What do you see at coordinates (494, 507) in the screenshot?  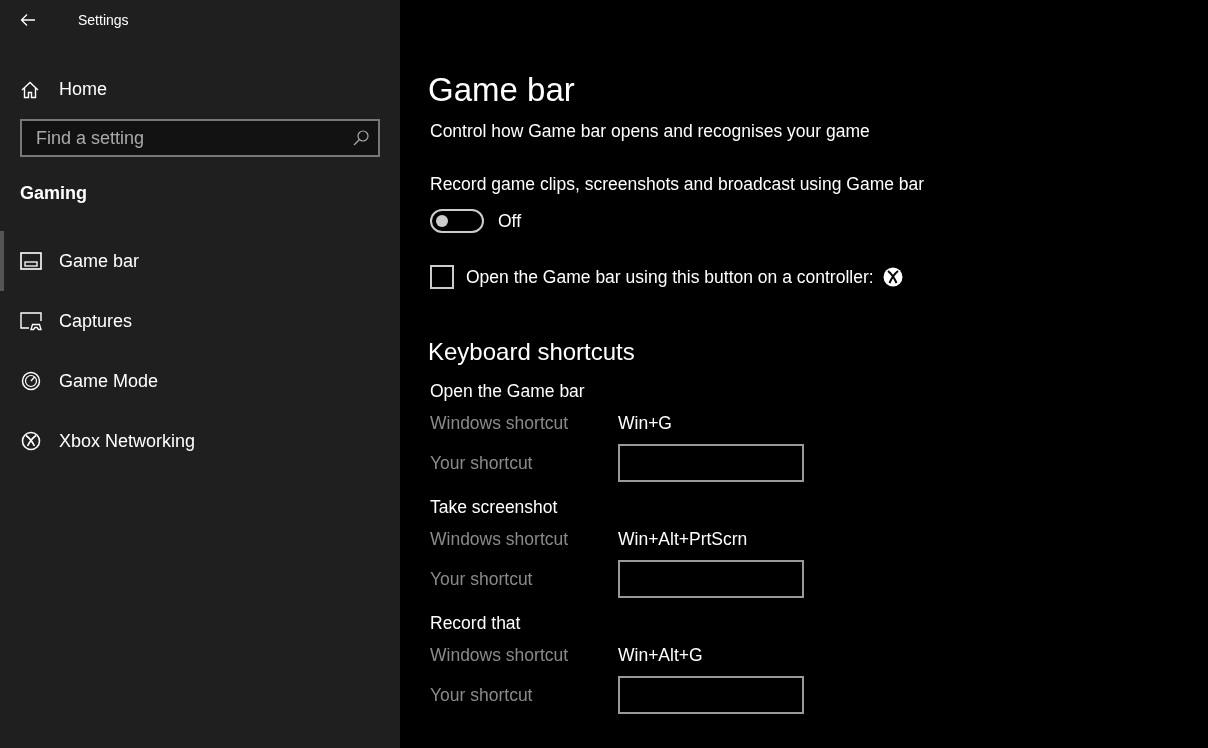 I see `shortcut-name: Take screenshot` at bounding box center [494, 507].